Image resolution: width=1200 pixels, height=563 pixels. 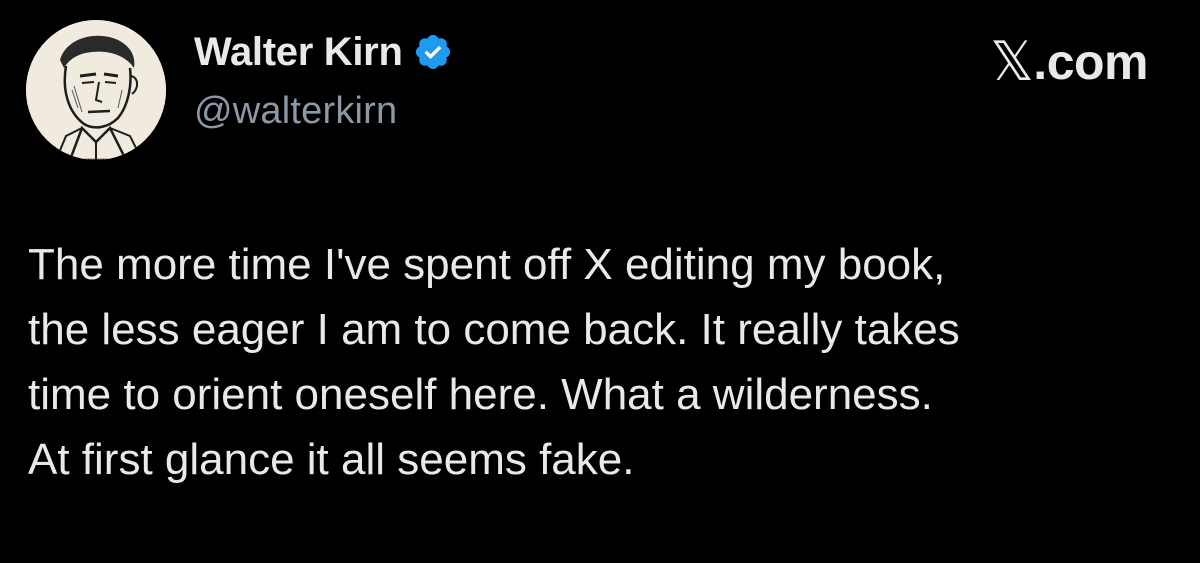 What do you see at coordinates (433, 52) in the screenshot?
I see `verified-badge-icon` at bounding box center [433, 52].